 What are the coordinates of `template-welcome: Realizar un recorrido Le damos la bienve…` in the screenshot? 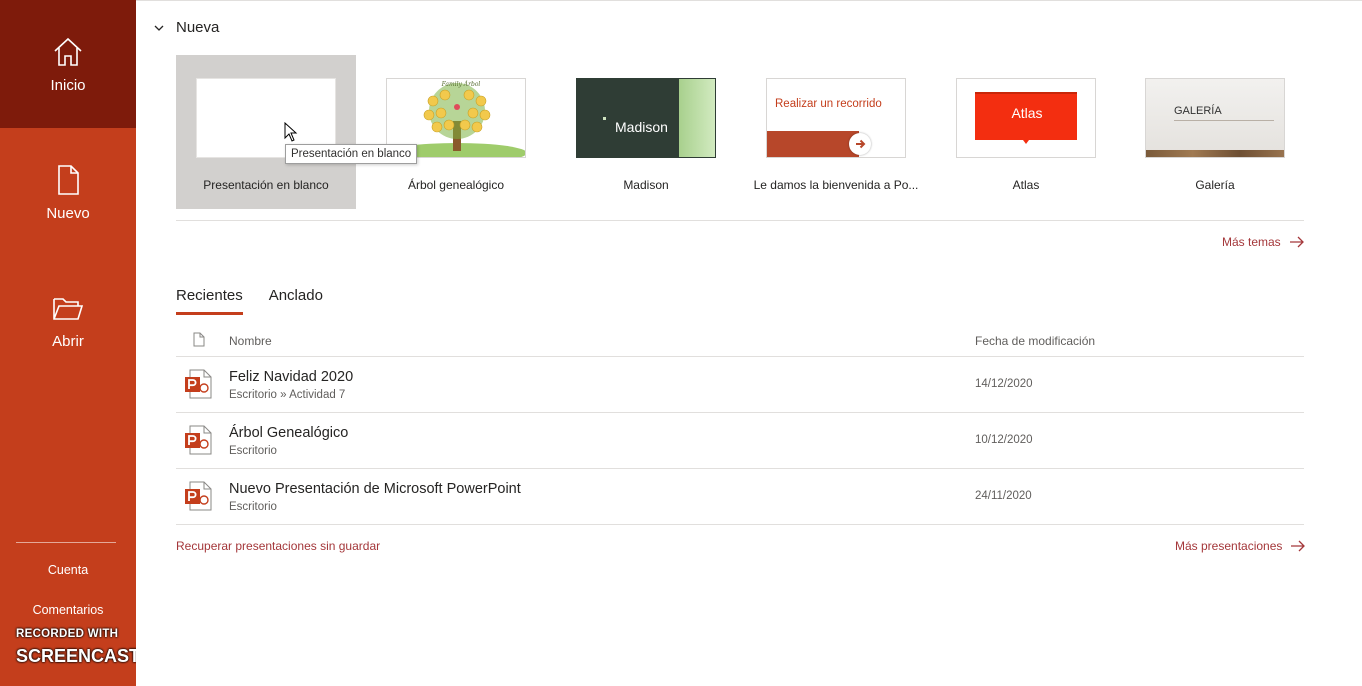 It's located at (836, 132).